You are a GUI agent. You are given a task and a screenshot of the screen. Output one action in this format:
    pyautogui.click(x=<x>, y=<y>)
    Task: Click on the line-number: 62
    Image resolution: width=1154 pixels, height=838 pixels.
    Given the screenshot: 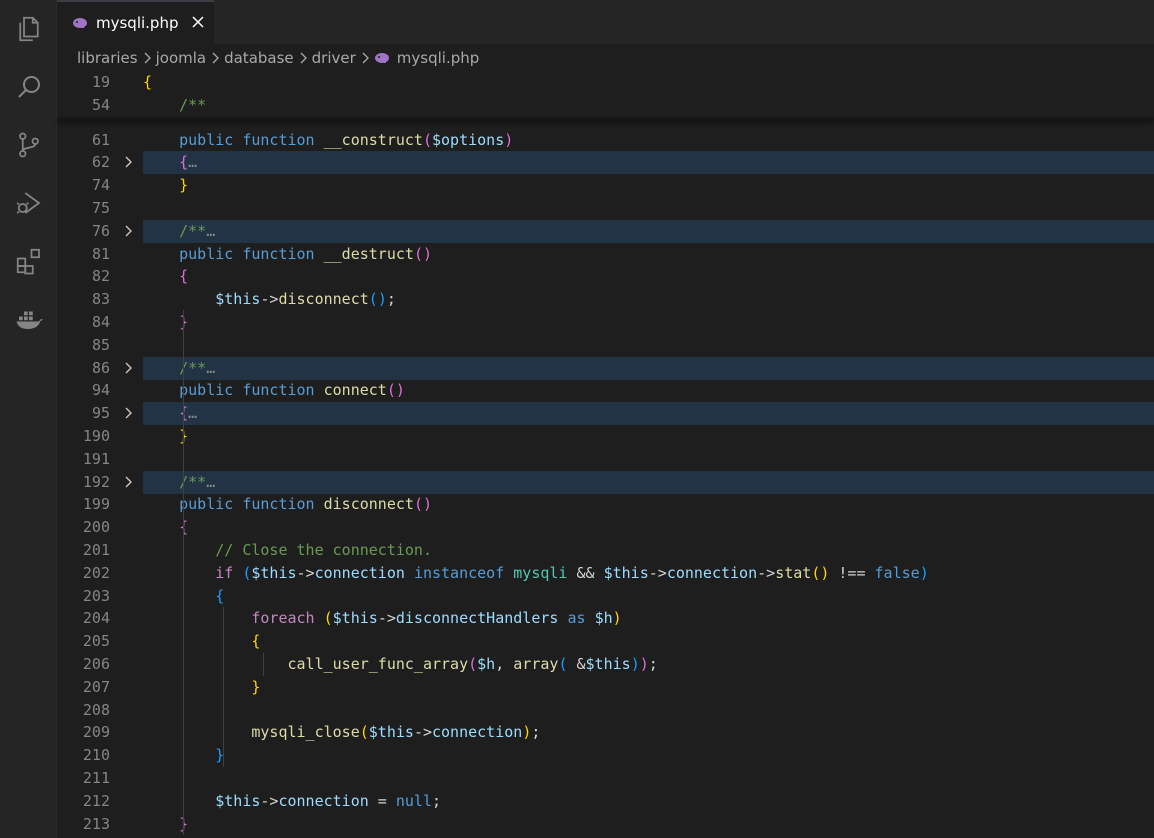 What is the action you would take?
    pyautogui.click(x=100, y=162)
    